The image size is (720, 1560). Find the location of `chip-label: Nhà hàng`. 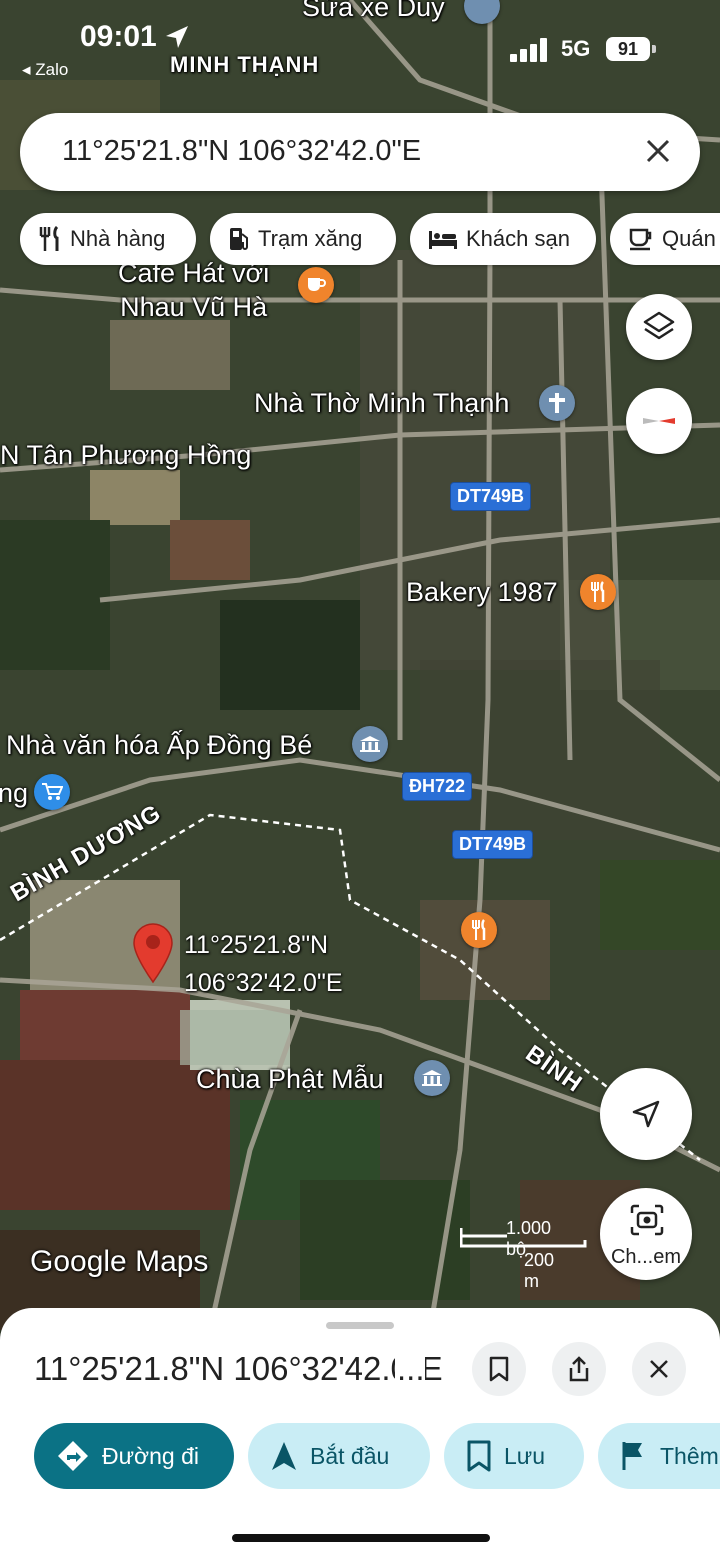

chip-label: Nhà hàng is located at coordinates (118, 238).